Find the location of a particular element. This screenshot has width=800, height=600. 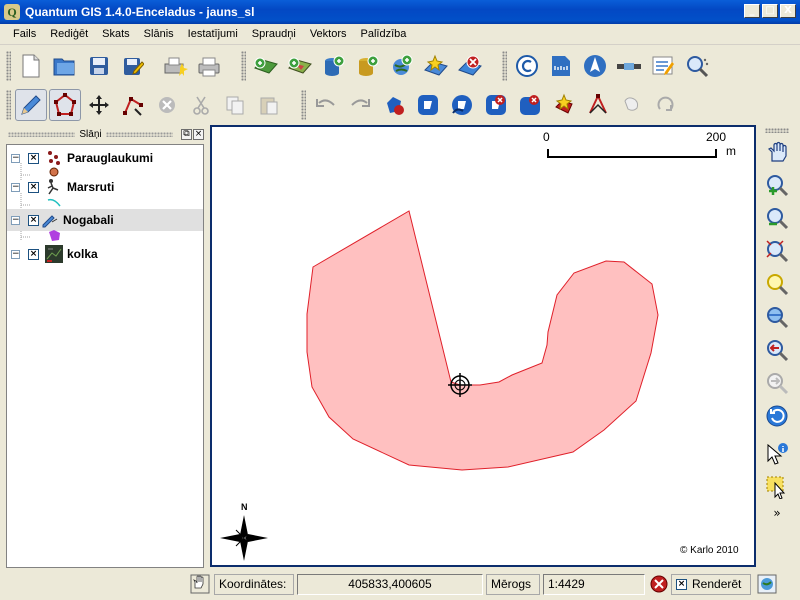

add-spatialite-layer-icon is located at coordinates (368, 66).